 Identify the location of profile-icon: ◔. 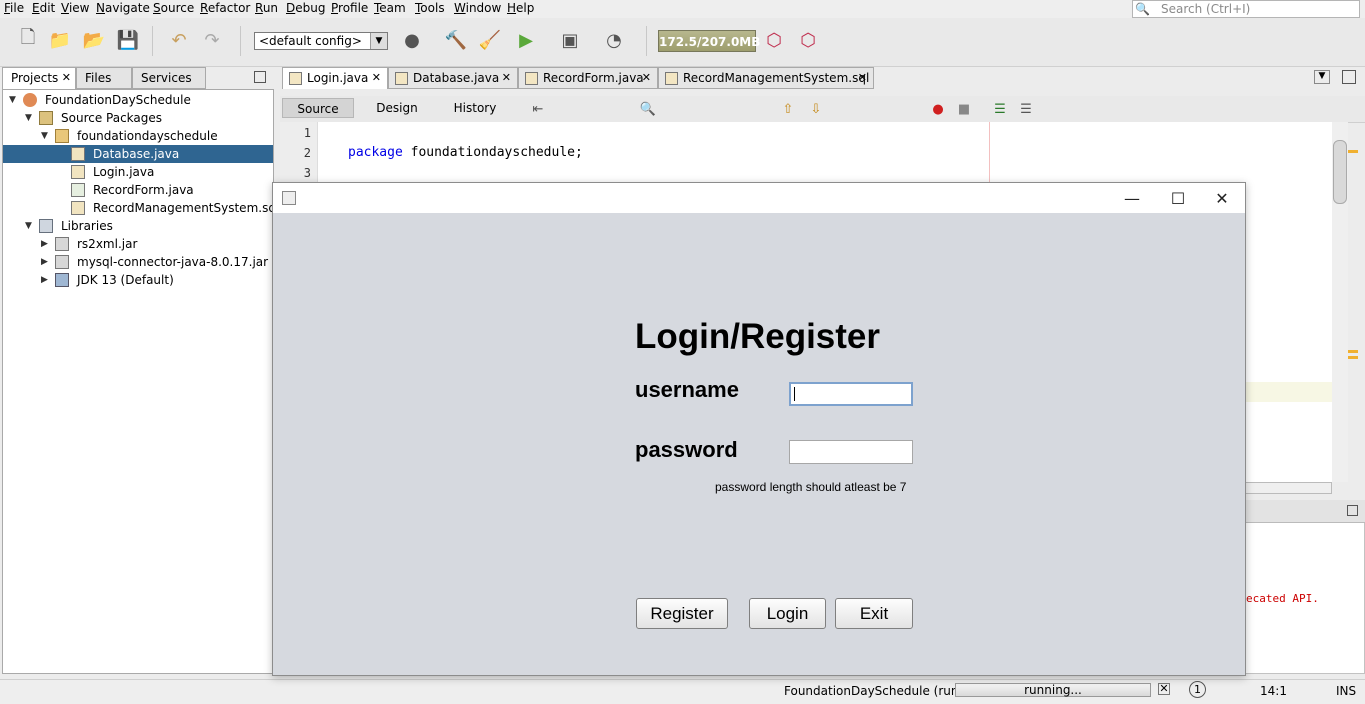
(614, 40).